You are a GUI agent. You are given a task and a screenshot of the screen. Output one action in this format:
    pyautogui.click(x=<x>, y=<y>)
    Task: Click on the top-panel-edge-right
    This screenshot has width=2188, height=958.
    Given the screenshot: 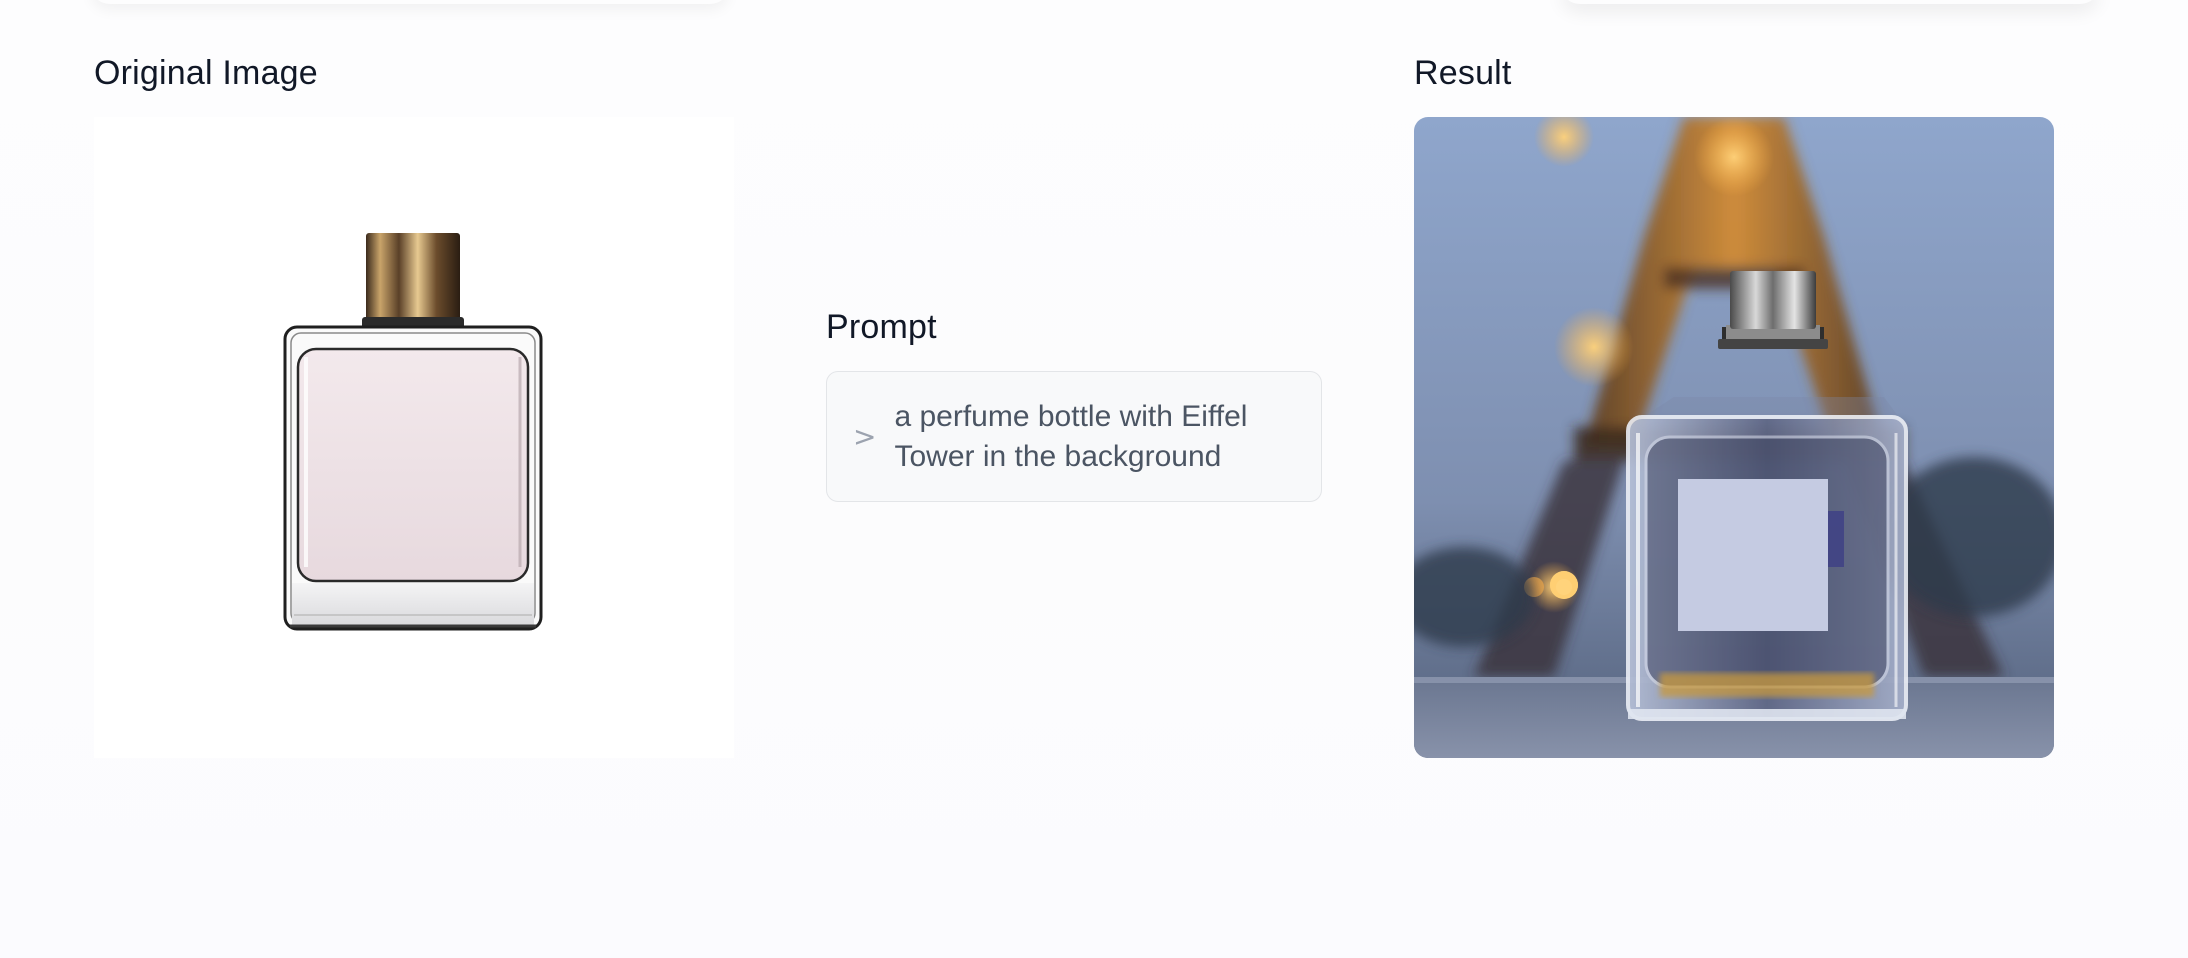 What is the action you would take?
    pyautogui.click(x=1830, y=2)
    